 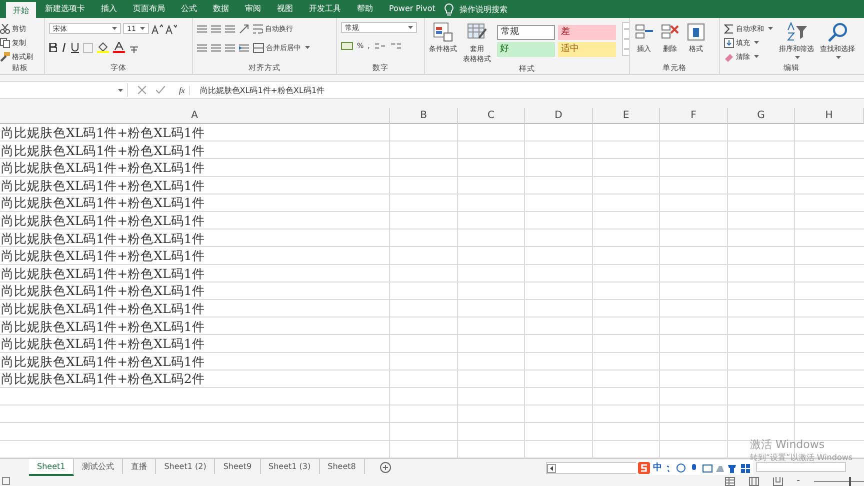 I want to click on column-header: D, so click(x=559, y=116).